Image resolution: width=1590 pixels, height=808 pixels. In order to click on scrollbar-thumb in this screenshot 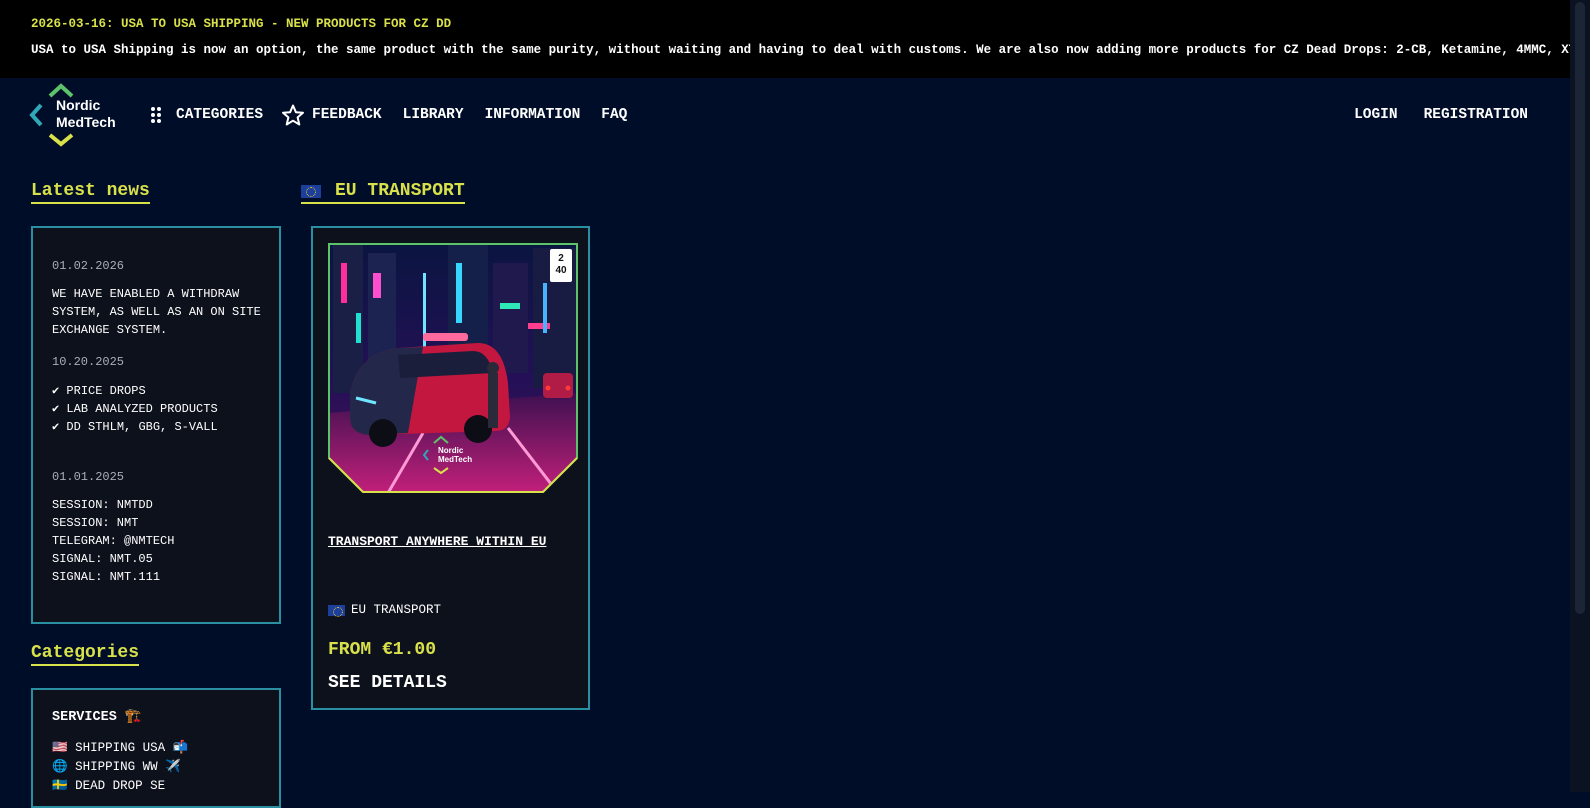, I will do `click(1580, 308)`.